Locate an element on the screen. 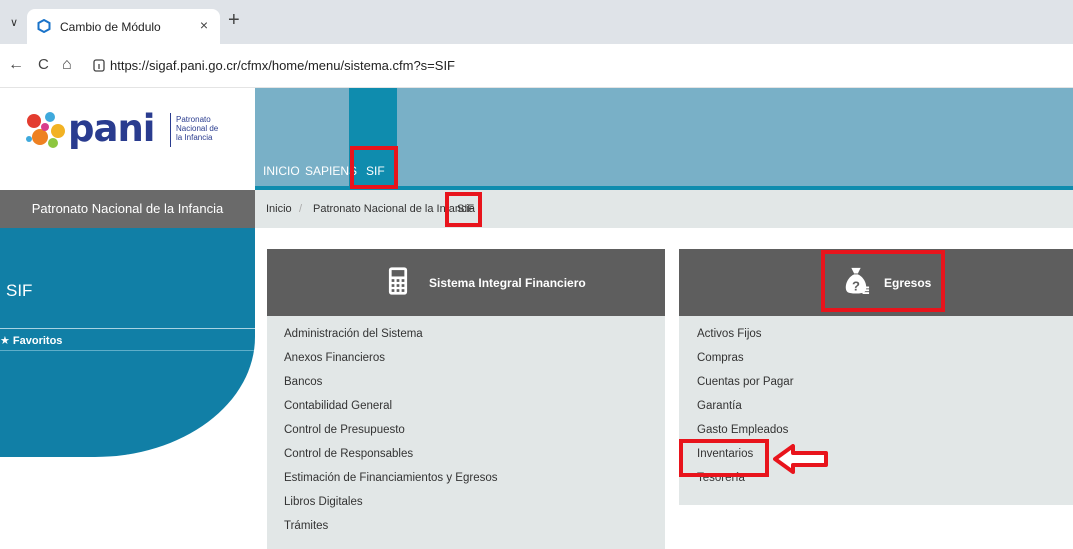 The width and height of the screenshot is (1073, 549). highlight-box-sif-breadcrumb is located at coordinates (463, 209).